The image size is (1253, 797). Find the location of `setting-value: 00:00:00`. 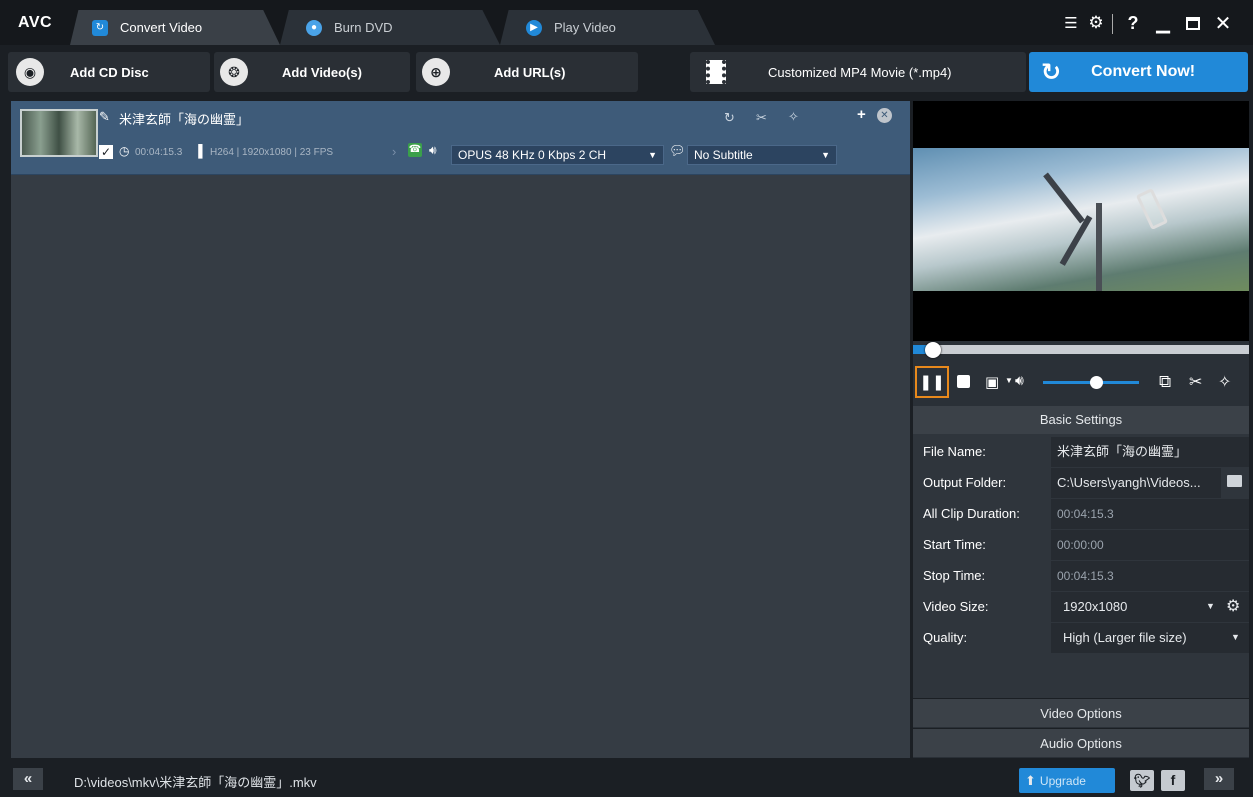

setting-value: 00:00:00 is located at coordinates (1150, 545).